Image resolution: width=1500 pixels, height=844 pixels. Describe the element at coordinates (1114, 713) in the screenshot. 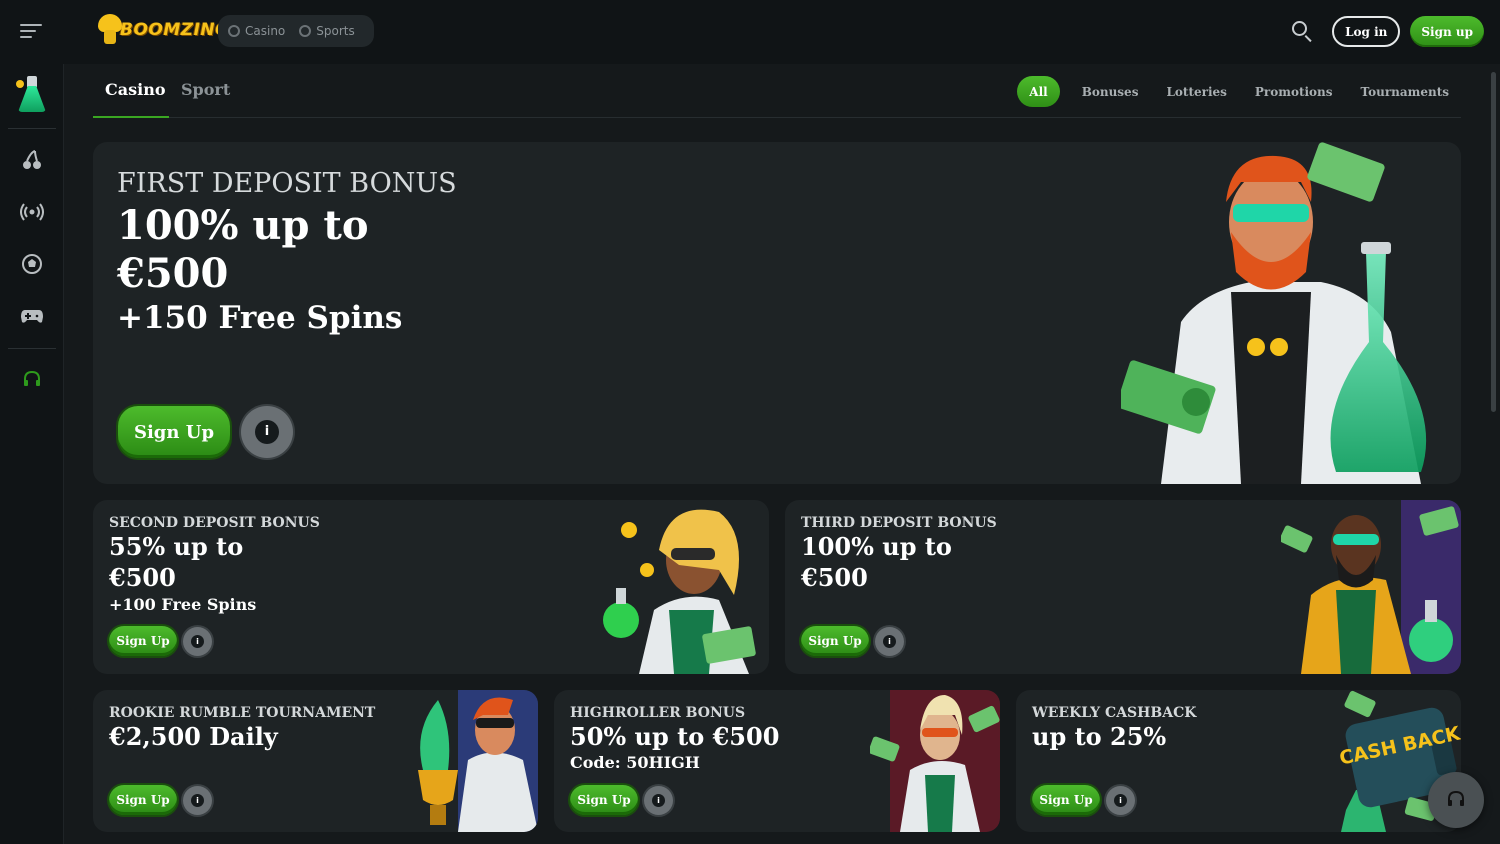

I see `card-title: WEEKLY CASHBACK` at that location.